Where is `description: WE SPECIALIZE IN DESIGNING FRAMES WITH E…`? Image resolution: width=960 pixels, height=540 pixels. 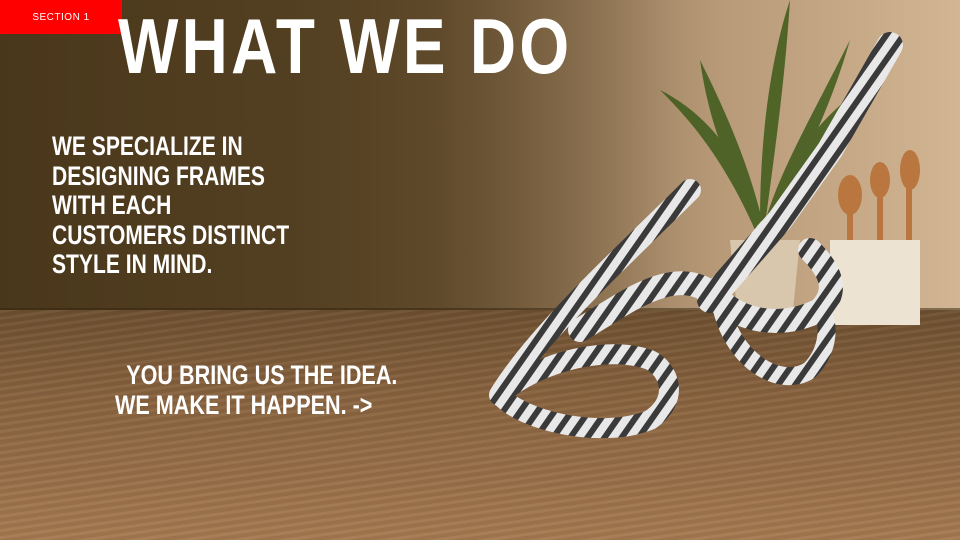 description: WE SPECIALIZE IN DESIGNING FRAMES WITH E… is located at coordinates (171, 205).